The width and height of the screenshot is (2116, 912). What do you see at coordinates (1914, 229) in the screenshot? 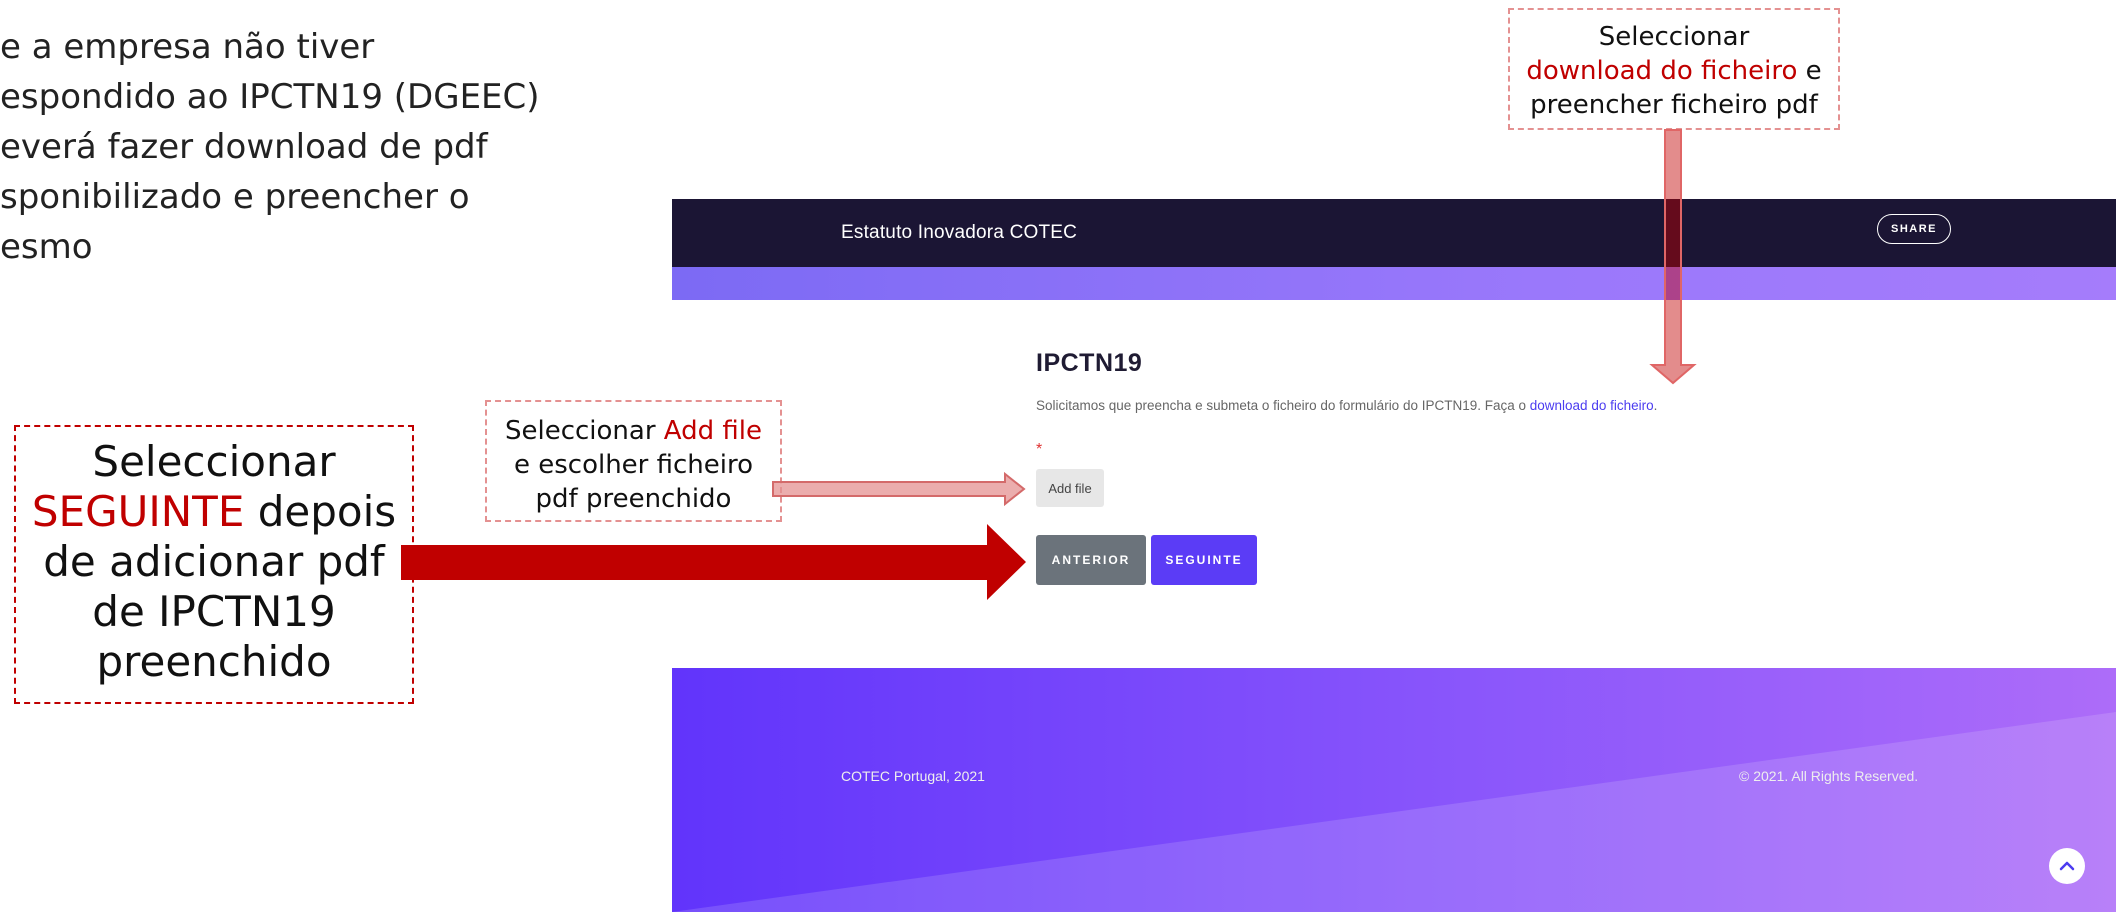
I see `share-button: SHARE` at bounding box center [1914, 229].